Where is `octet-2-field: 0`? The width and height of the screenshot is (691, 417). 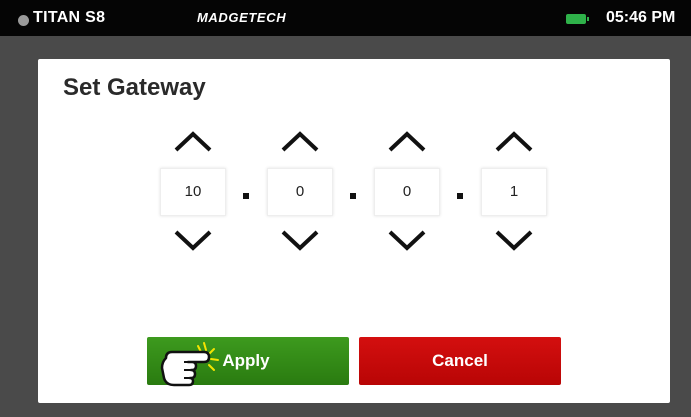 octet-2-field: 0 is located at coordinates (300, 192).